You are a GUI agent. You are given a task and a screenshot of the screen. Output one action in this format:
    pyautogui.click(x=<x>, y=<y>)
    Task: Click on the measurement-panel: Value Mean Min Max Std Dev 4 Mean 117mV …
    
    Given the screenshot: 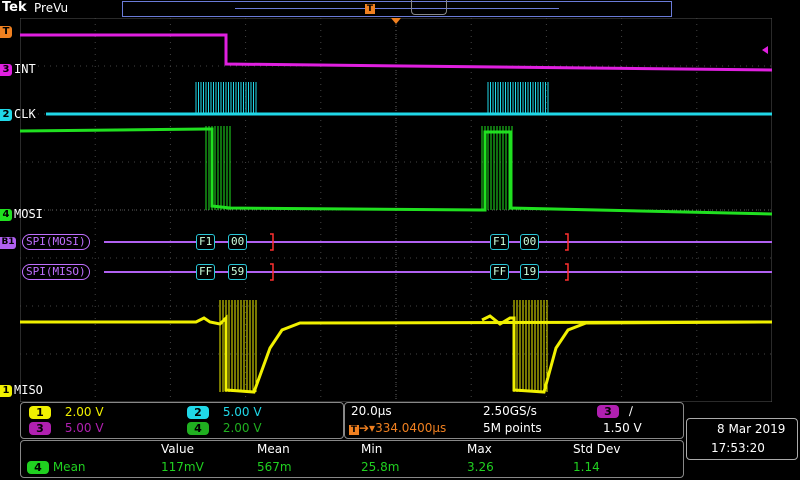 What is the action you would take?
    pyautogui.click(x=352, y=459)
    